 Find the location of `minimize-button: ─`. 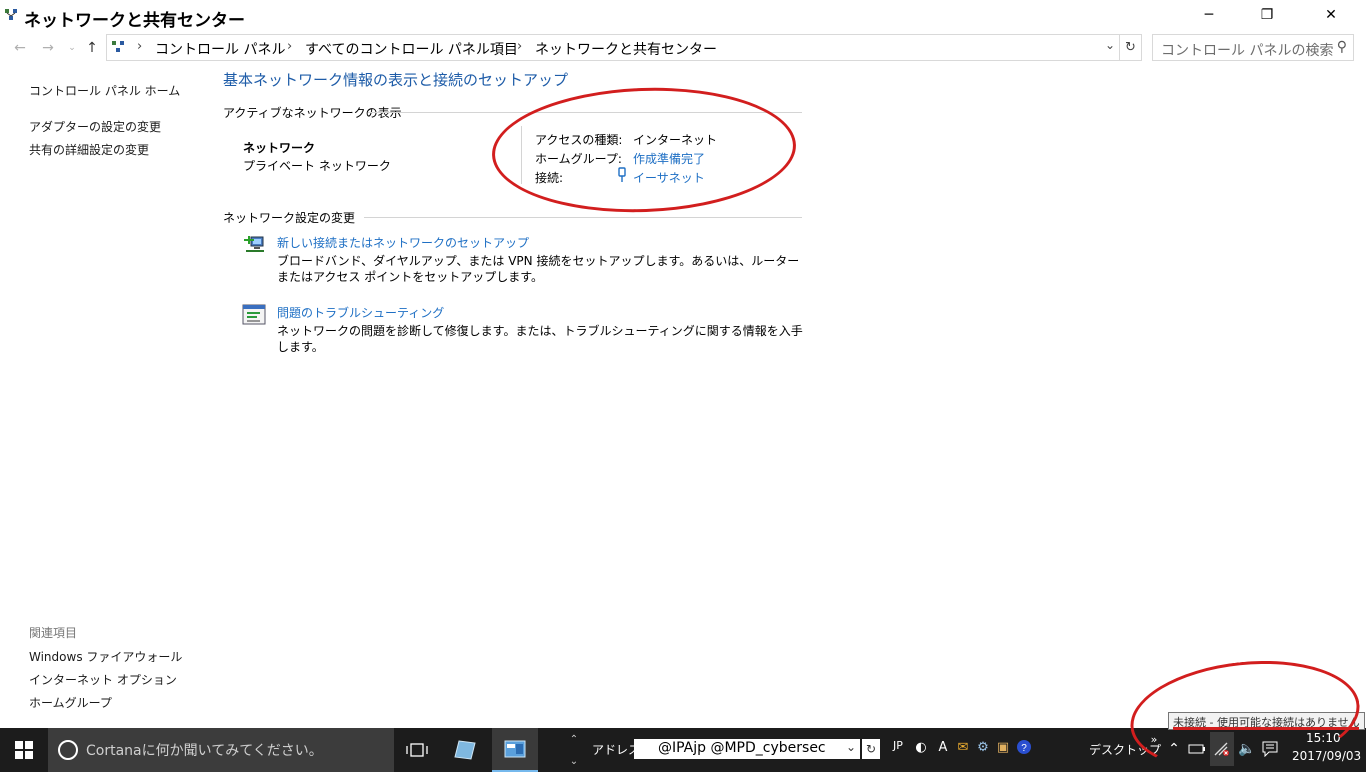

minimize-button: ─ is located at coordinates (1209, 15).